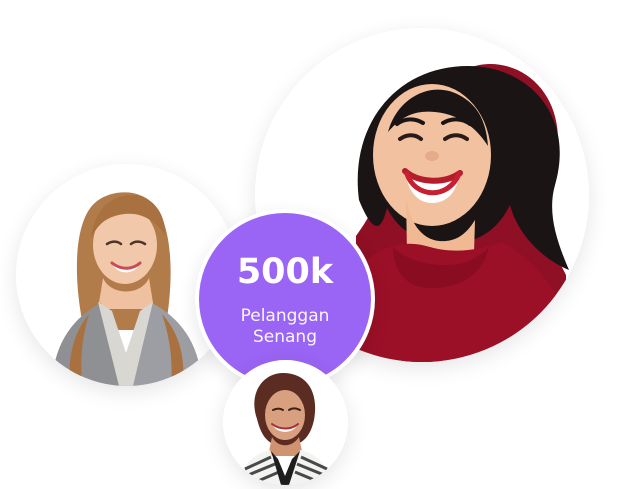 This screenshot has width=618, height=489. I want to click on customer-count: 500k, so click(285, 272).